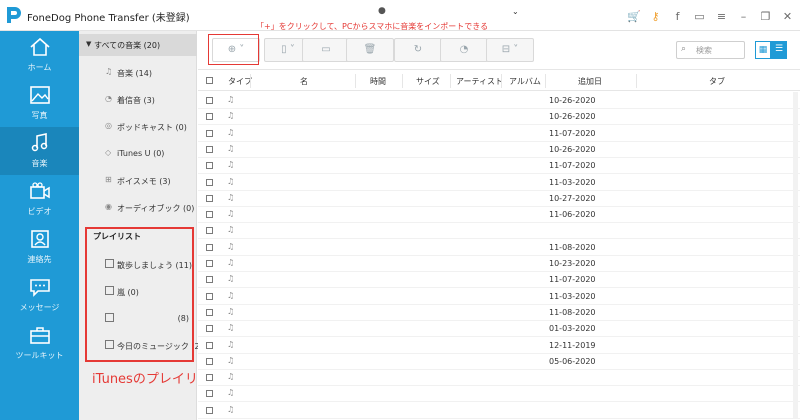 This screenshot has width=800, height=420. I want to click on chat-icon: ▭, so click(699, 16).